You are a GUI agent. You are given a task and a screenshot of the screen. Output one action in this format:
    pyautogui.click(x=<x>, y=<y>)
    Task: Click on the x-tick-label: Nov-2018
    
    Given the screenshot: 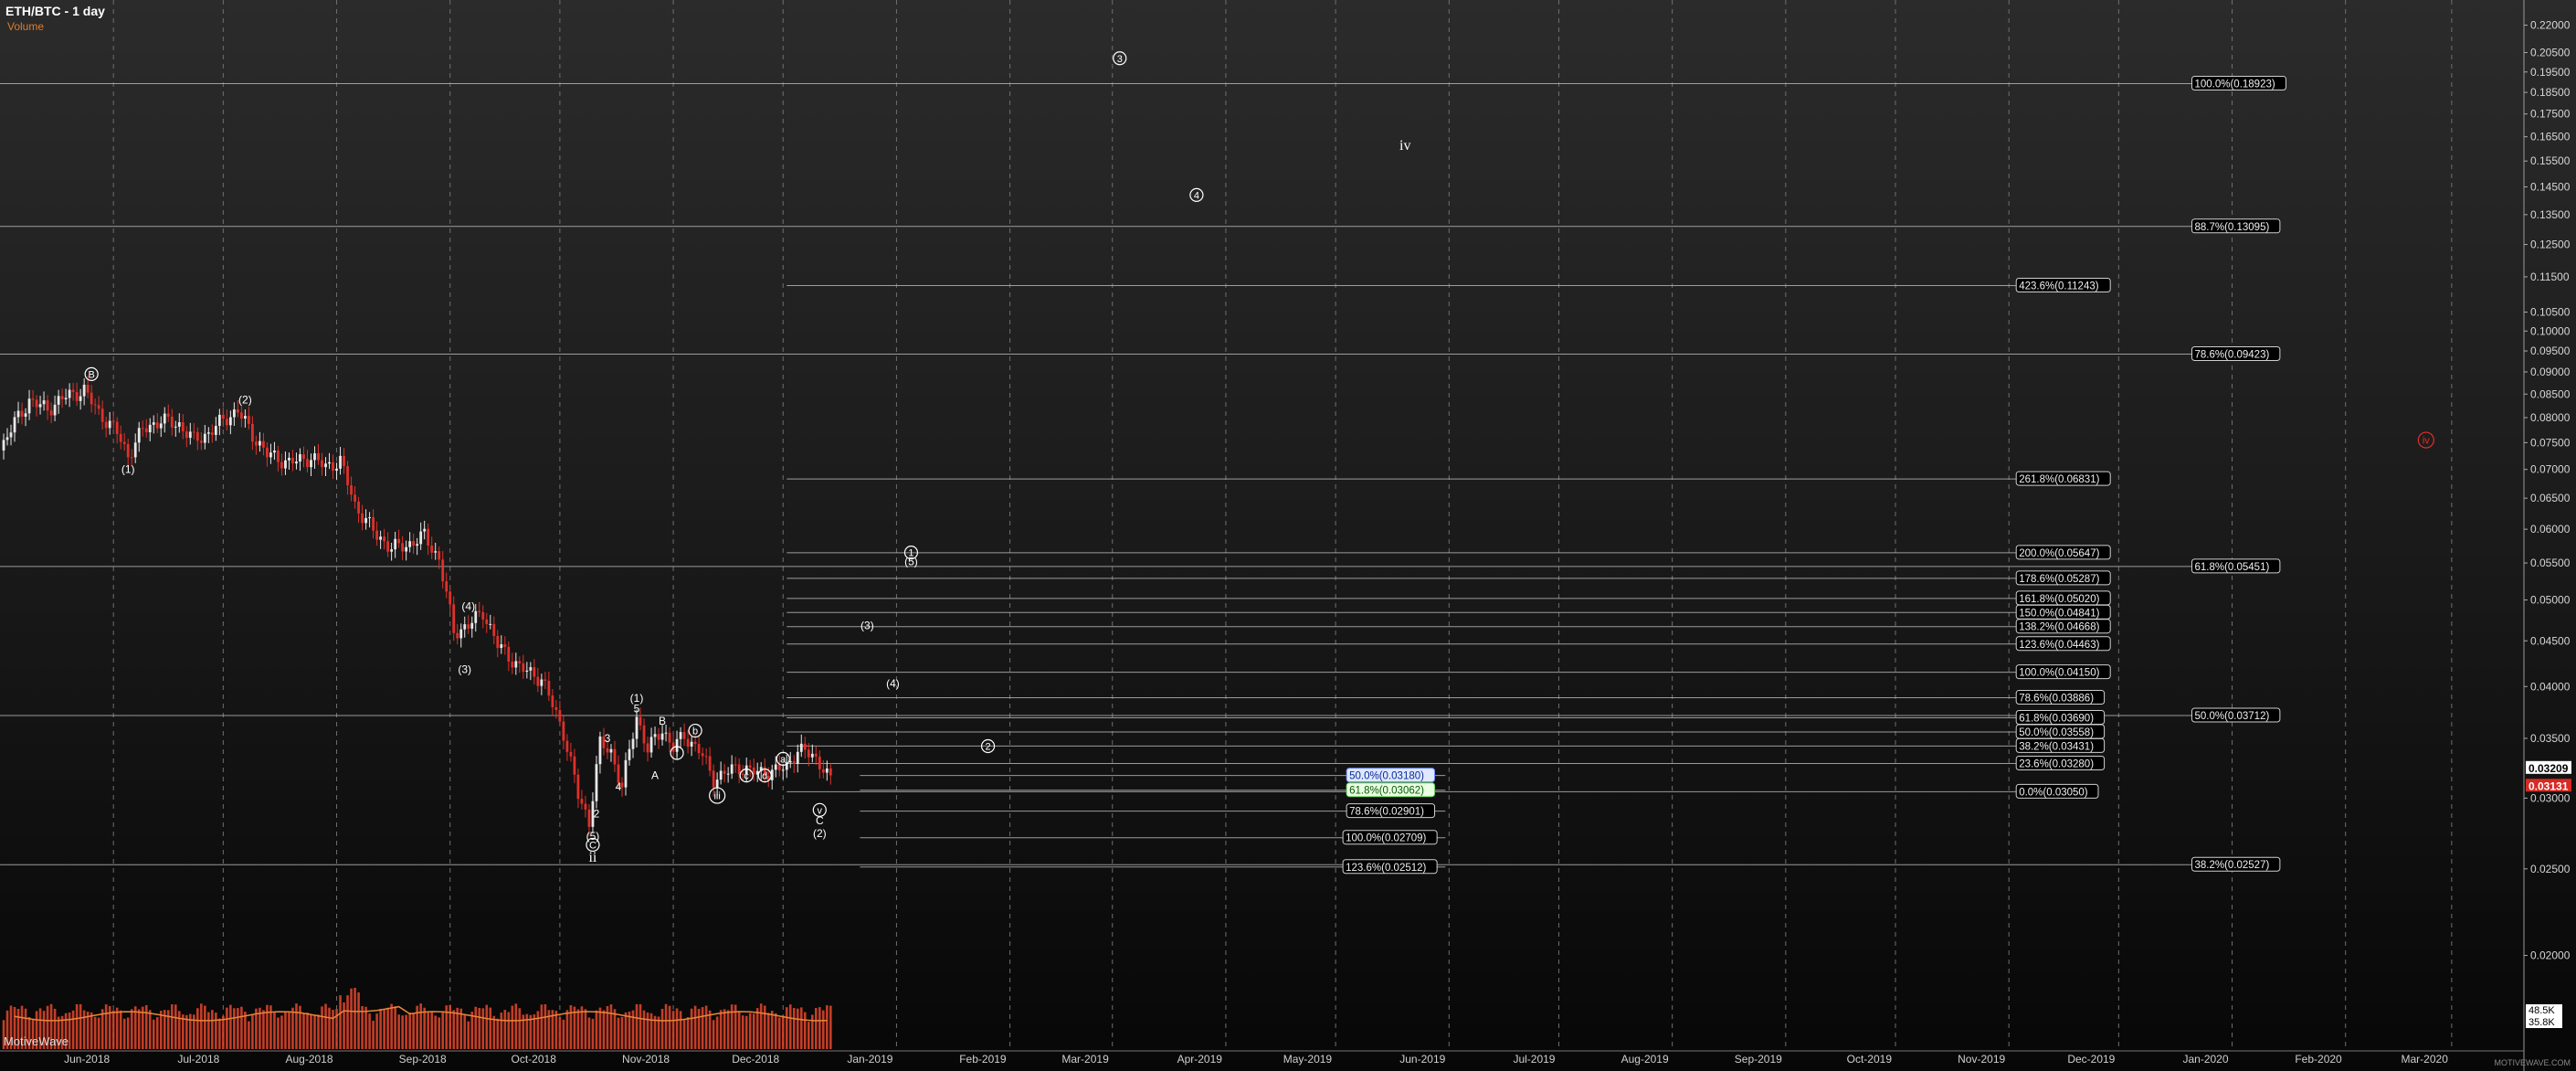 What is the action you would take?
    pyautogui.click(x=646, y=1059)
    